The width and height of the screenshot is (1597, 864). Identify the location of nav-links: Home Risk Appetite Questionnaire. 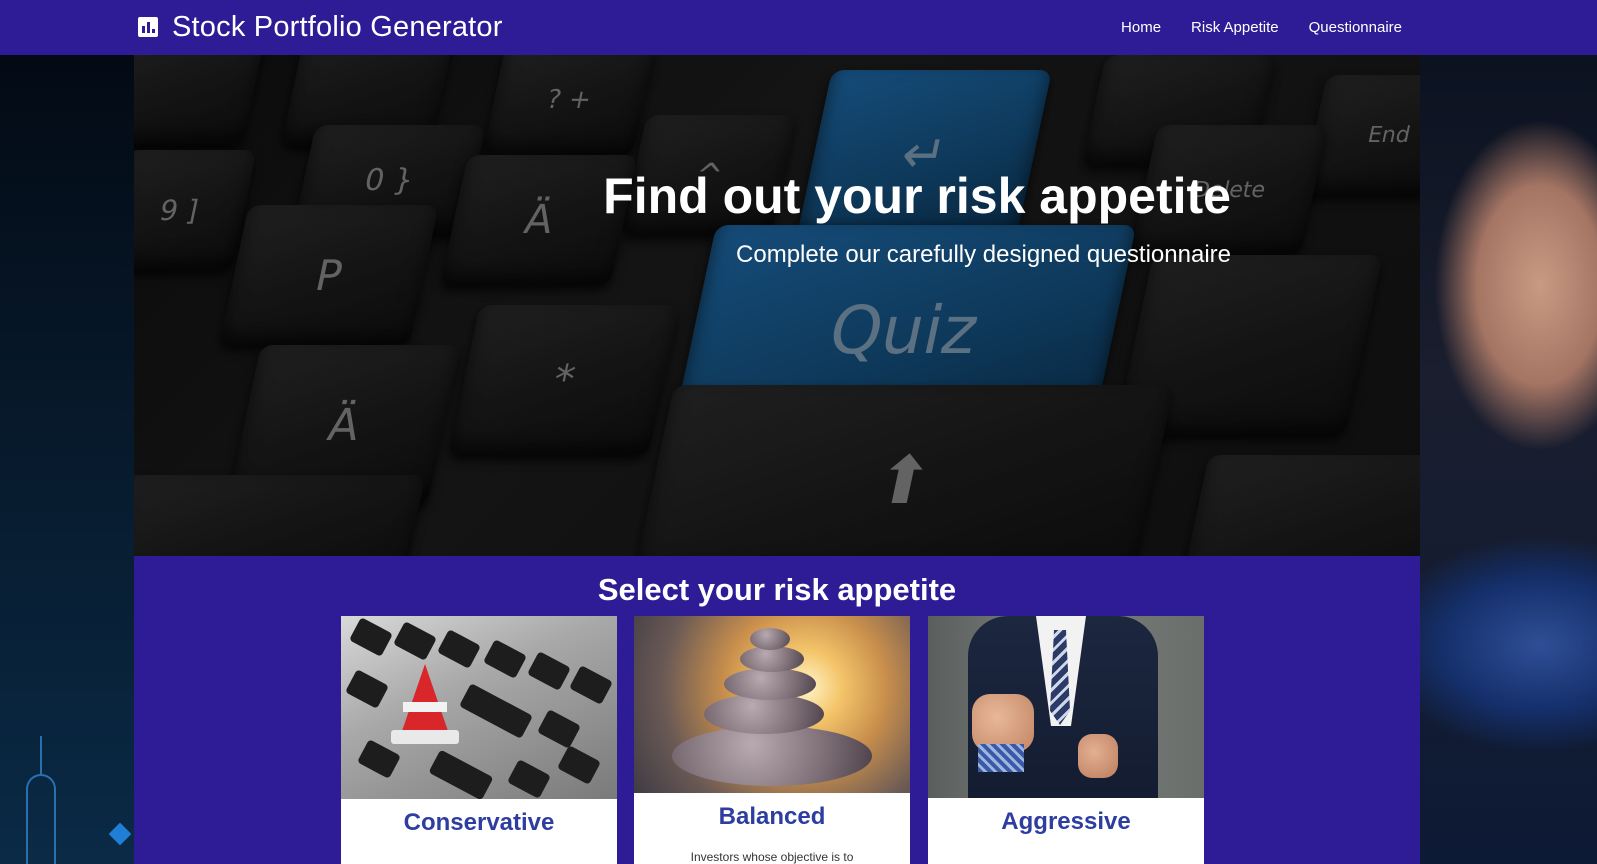
(1261, 27).